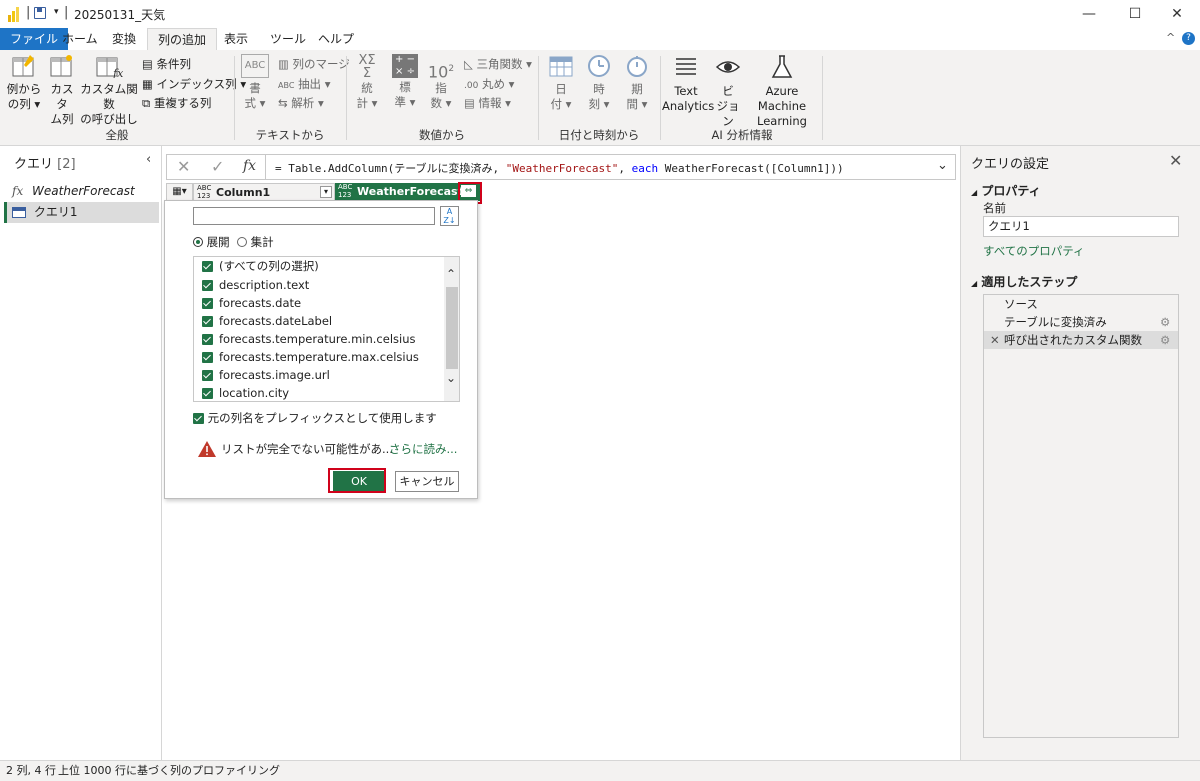  What do you see at coordinates (255, 242) in the screenshot?
I see `radio-aggregate: 集計` at bounding box center [255, 242].